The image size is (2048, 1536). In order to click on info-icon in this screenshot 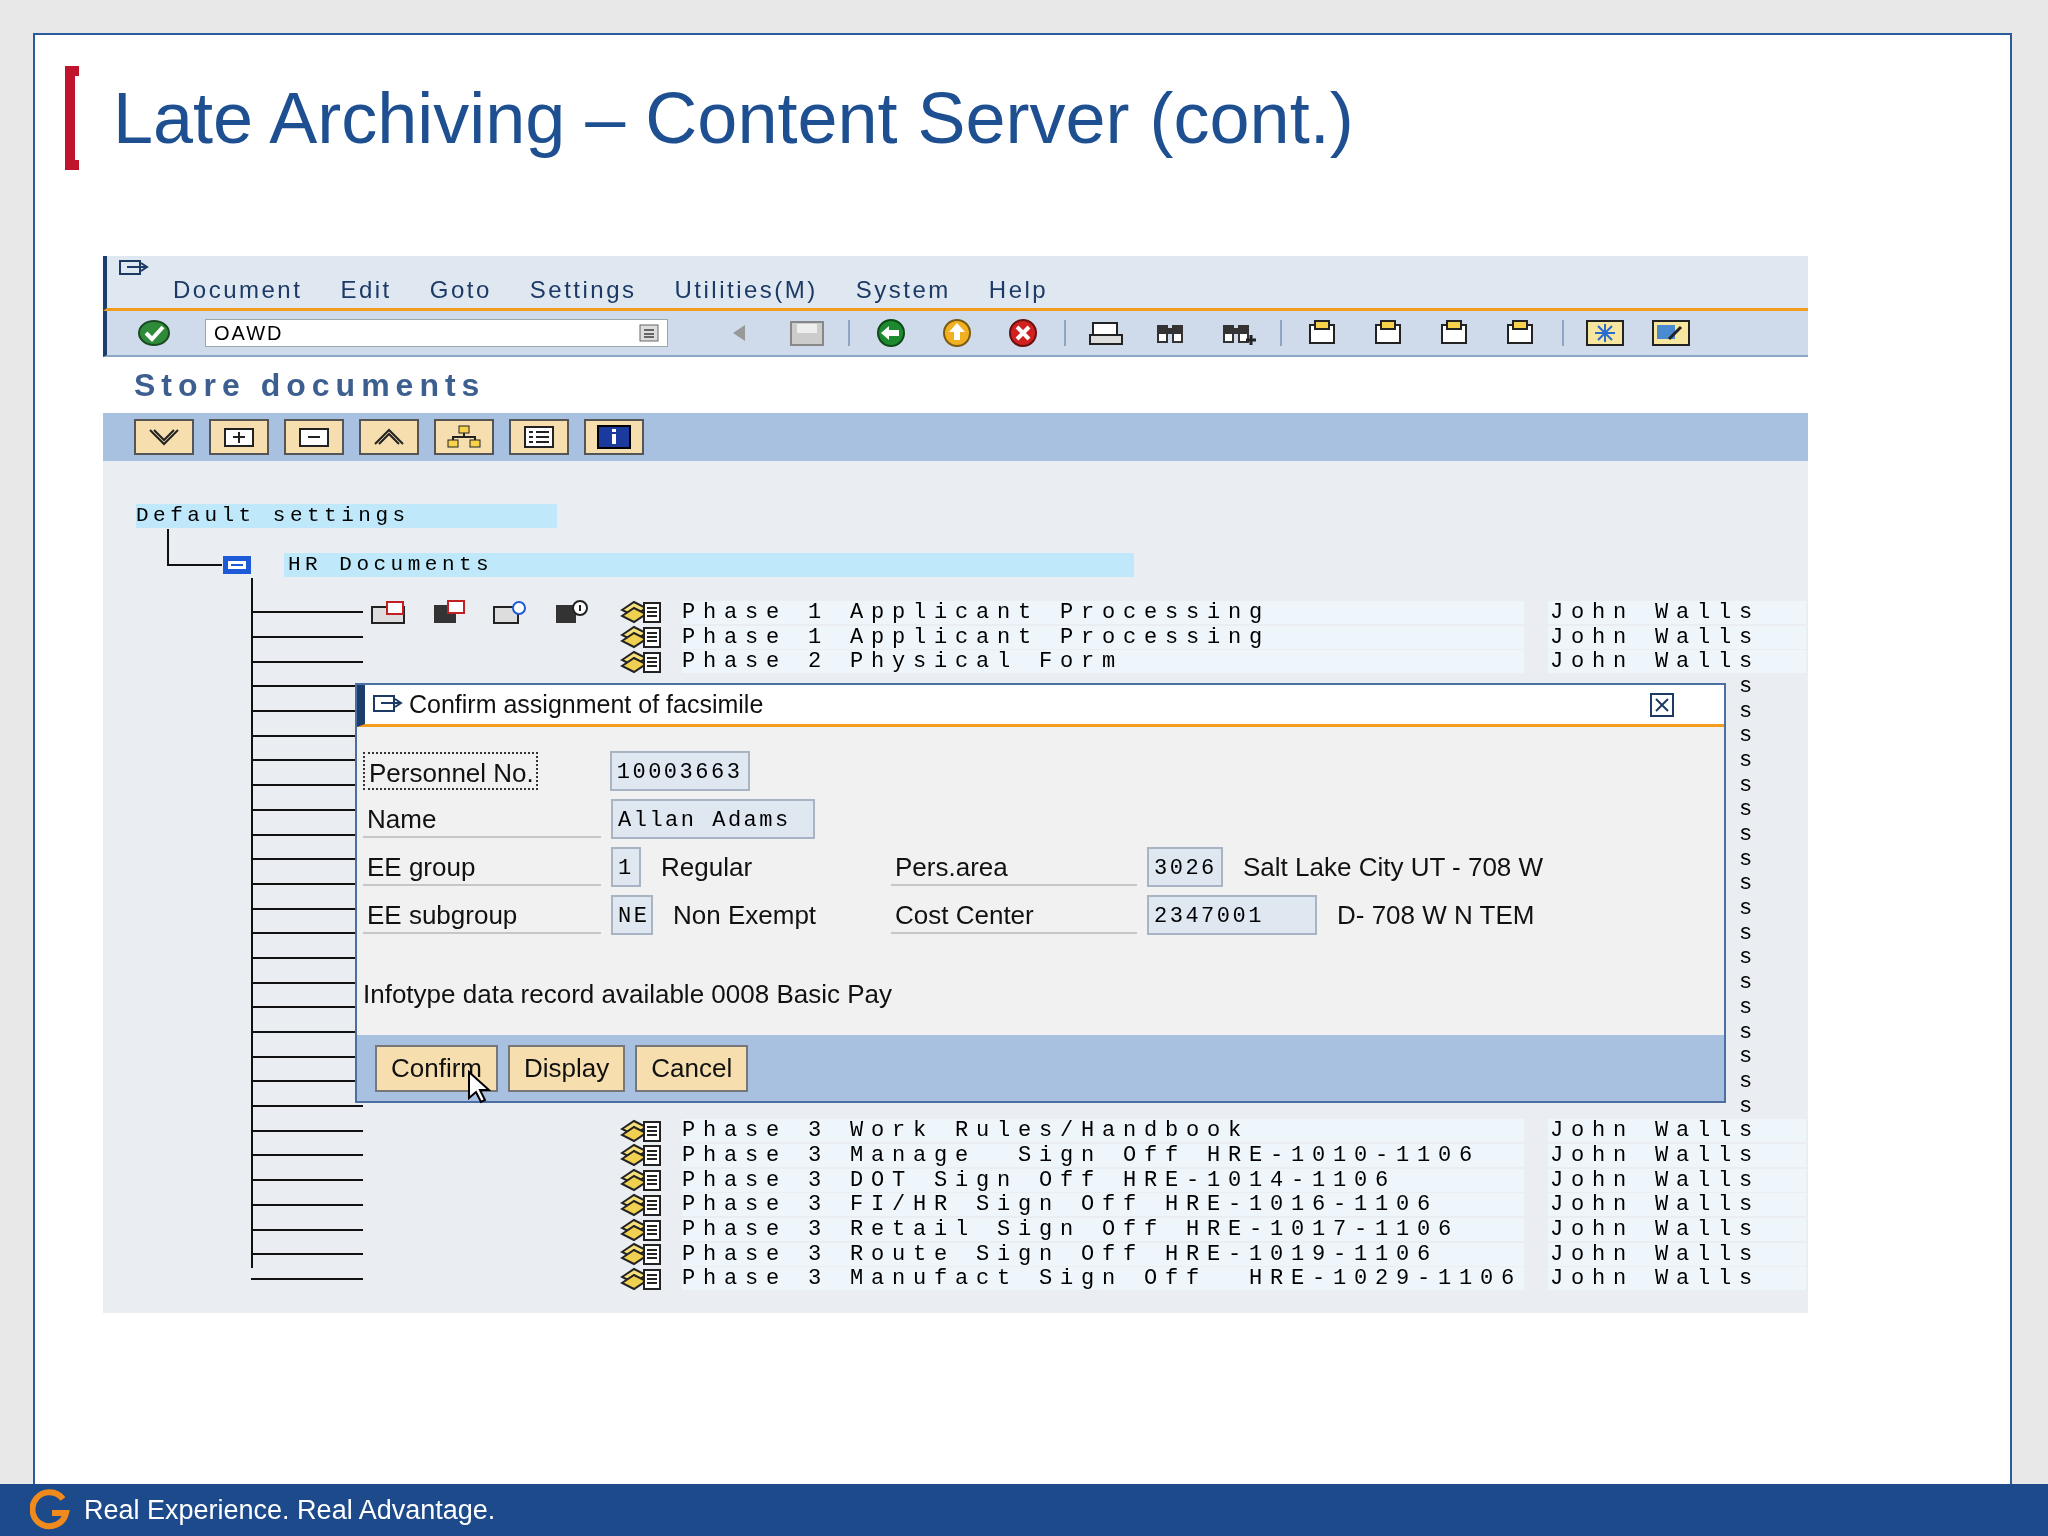, I will do `click(614, 437)`.